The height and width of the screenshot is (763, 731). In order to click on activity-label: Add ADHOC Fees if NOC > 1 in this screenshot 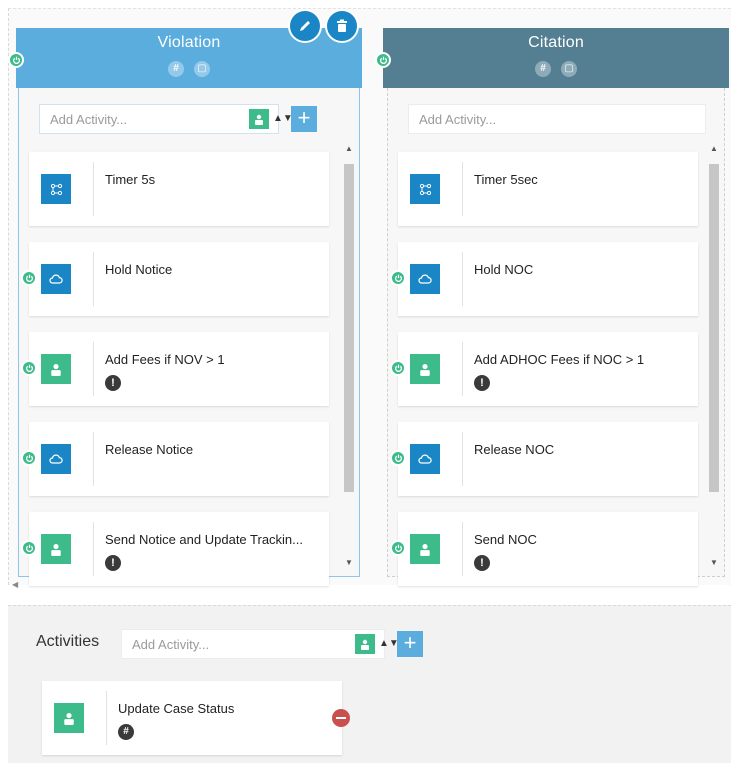, I will do `click(559, 359)`.